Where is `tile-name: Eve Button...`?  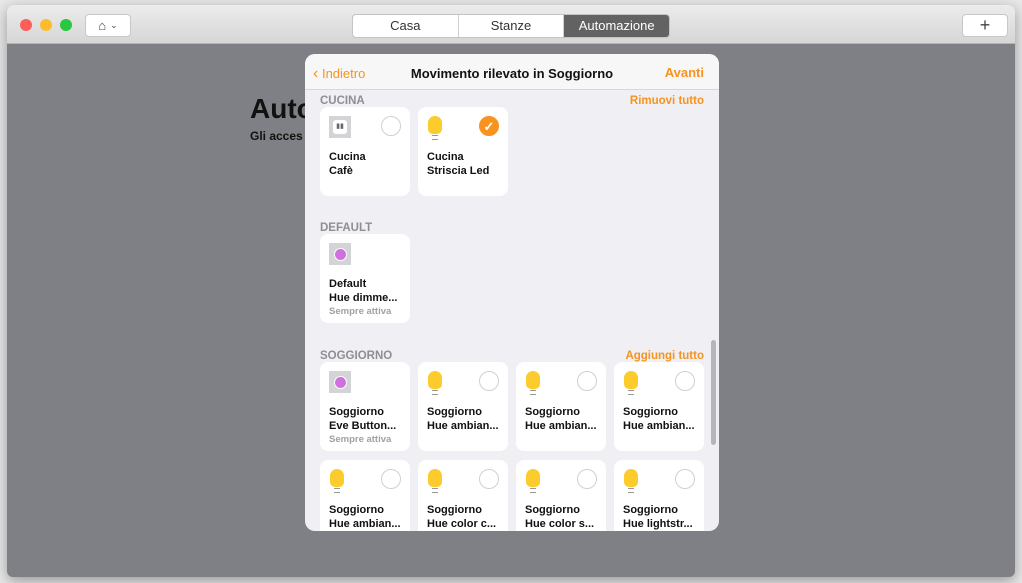
tile-name: Eve Button... is located at coordinates (363, 426).